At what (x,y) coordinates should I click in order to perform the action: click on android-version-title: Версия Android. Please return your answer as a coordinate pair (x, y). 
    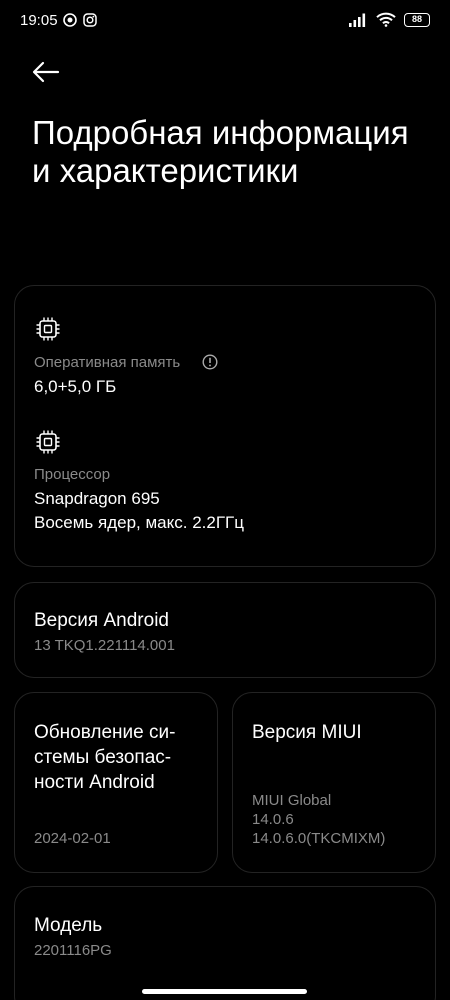
    Looking at the image, I should click on (101, 620).